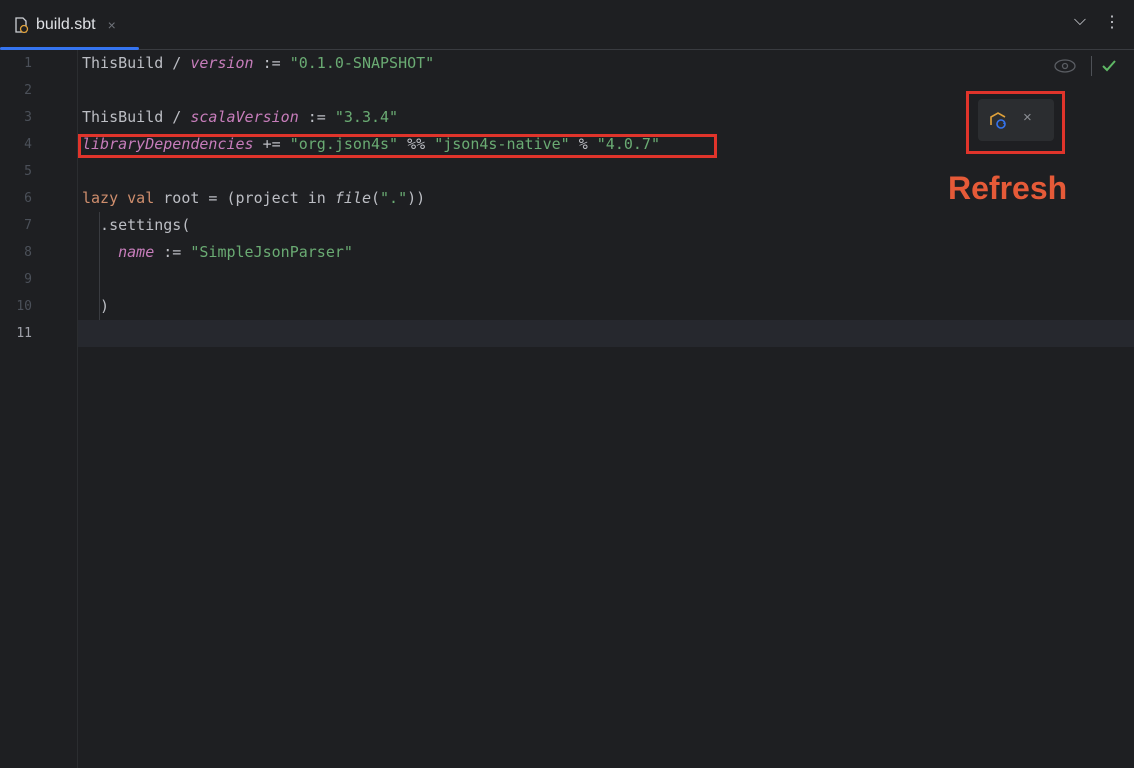 This screenshot has width=1134, height=768. What do you see at coordinates (1015, 122) in the screenshot?
I see `refresh-highlight-box` at bounding box center [1015, 122].